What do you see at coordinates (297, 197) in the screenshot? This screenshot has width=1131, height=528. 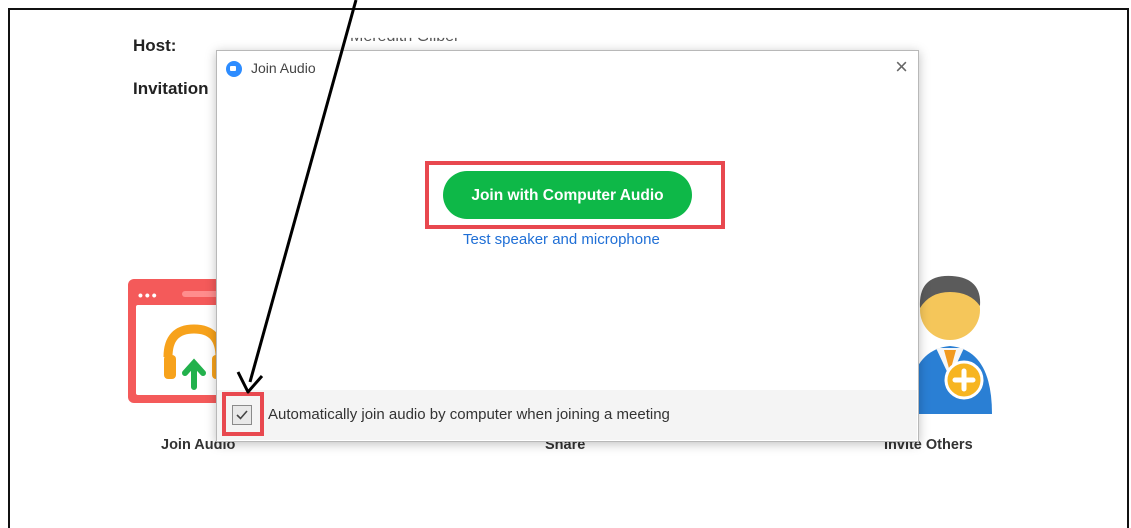 I see `annotation-arrow-icon` at bounding box center [297, 197].